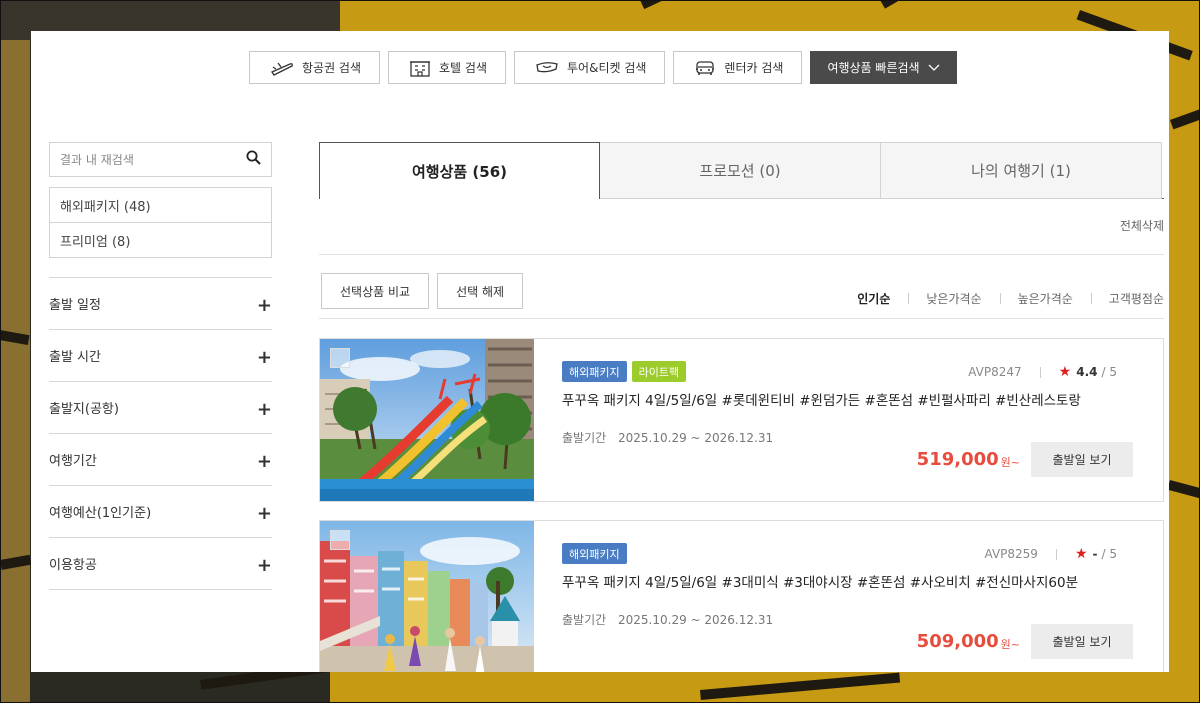  I want to click on rentacar-search-button: 렌터카 검색, so click(738, 67).